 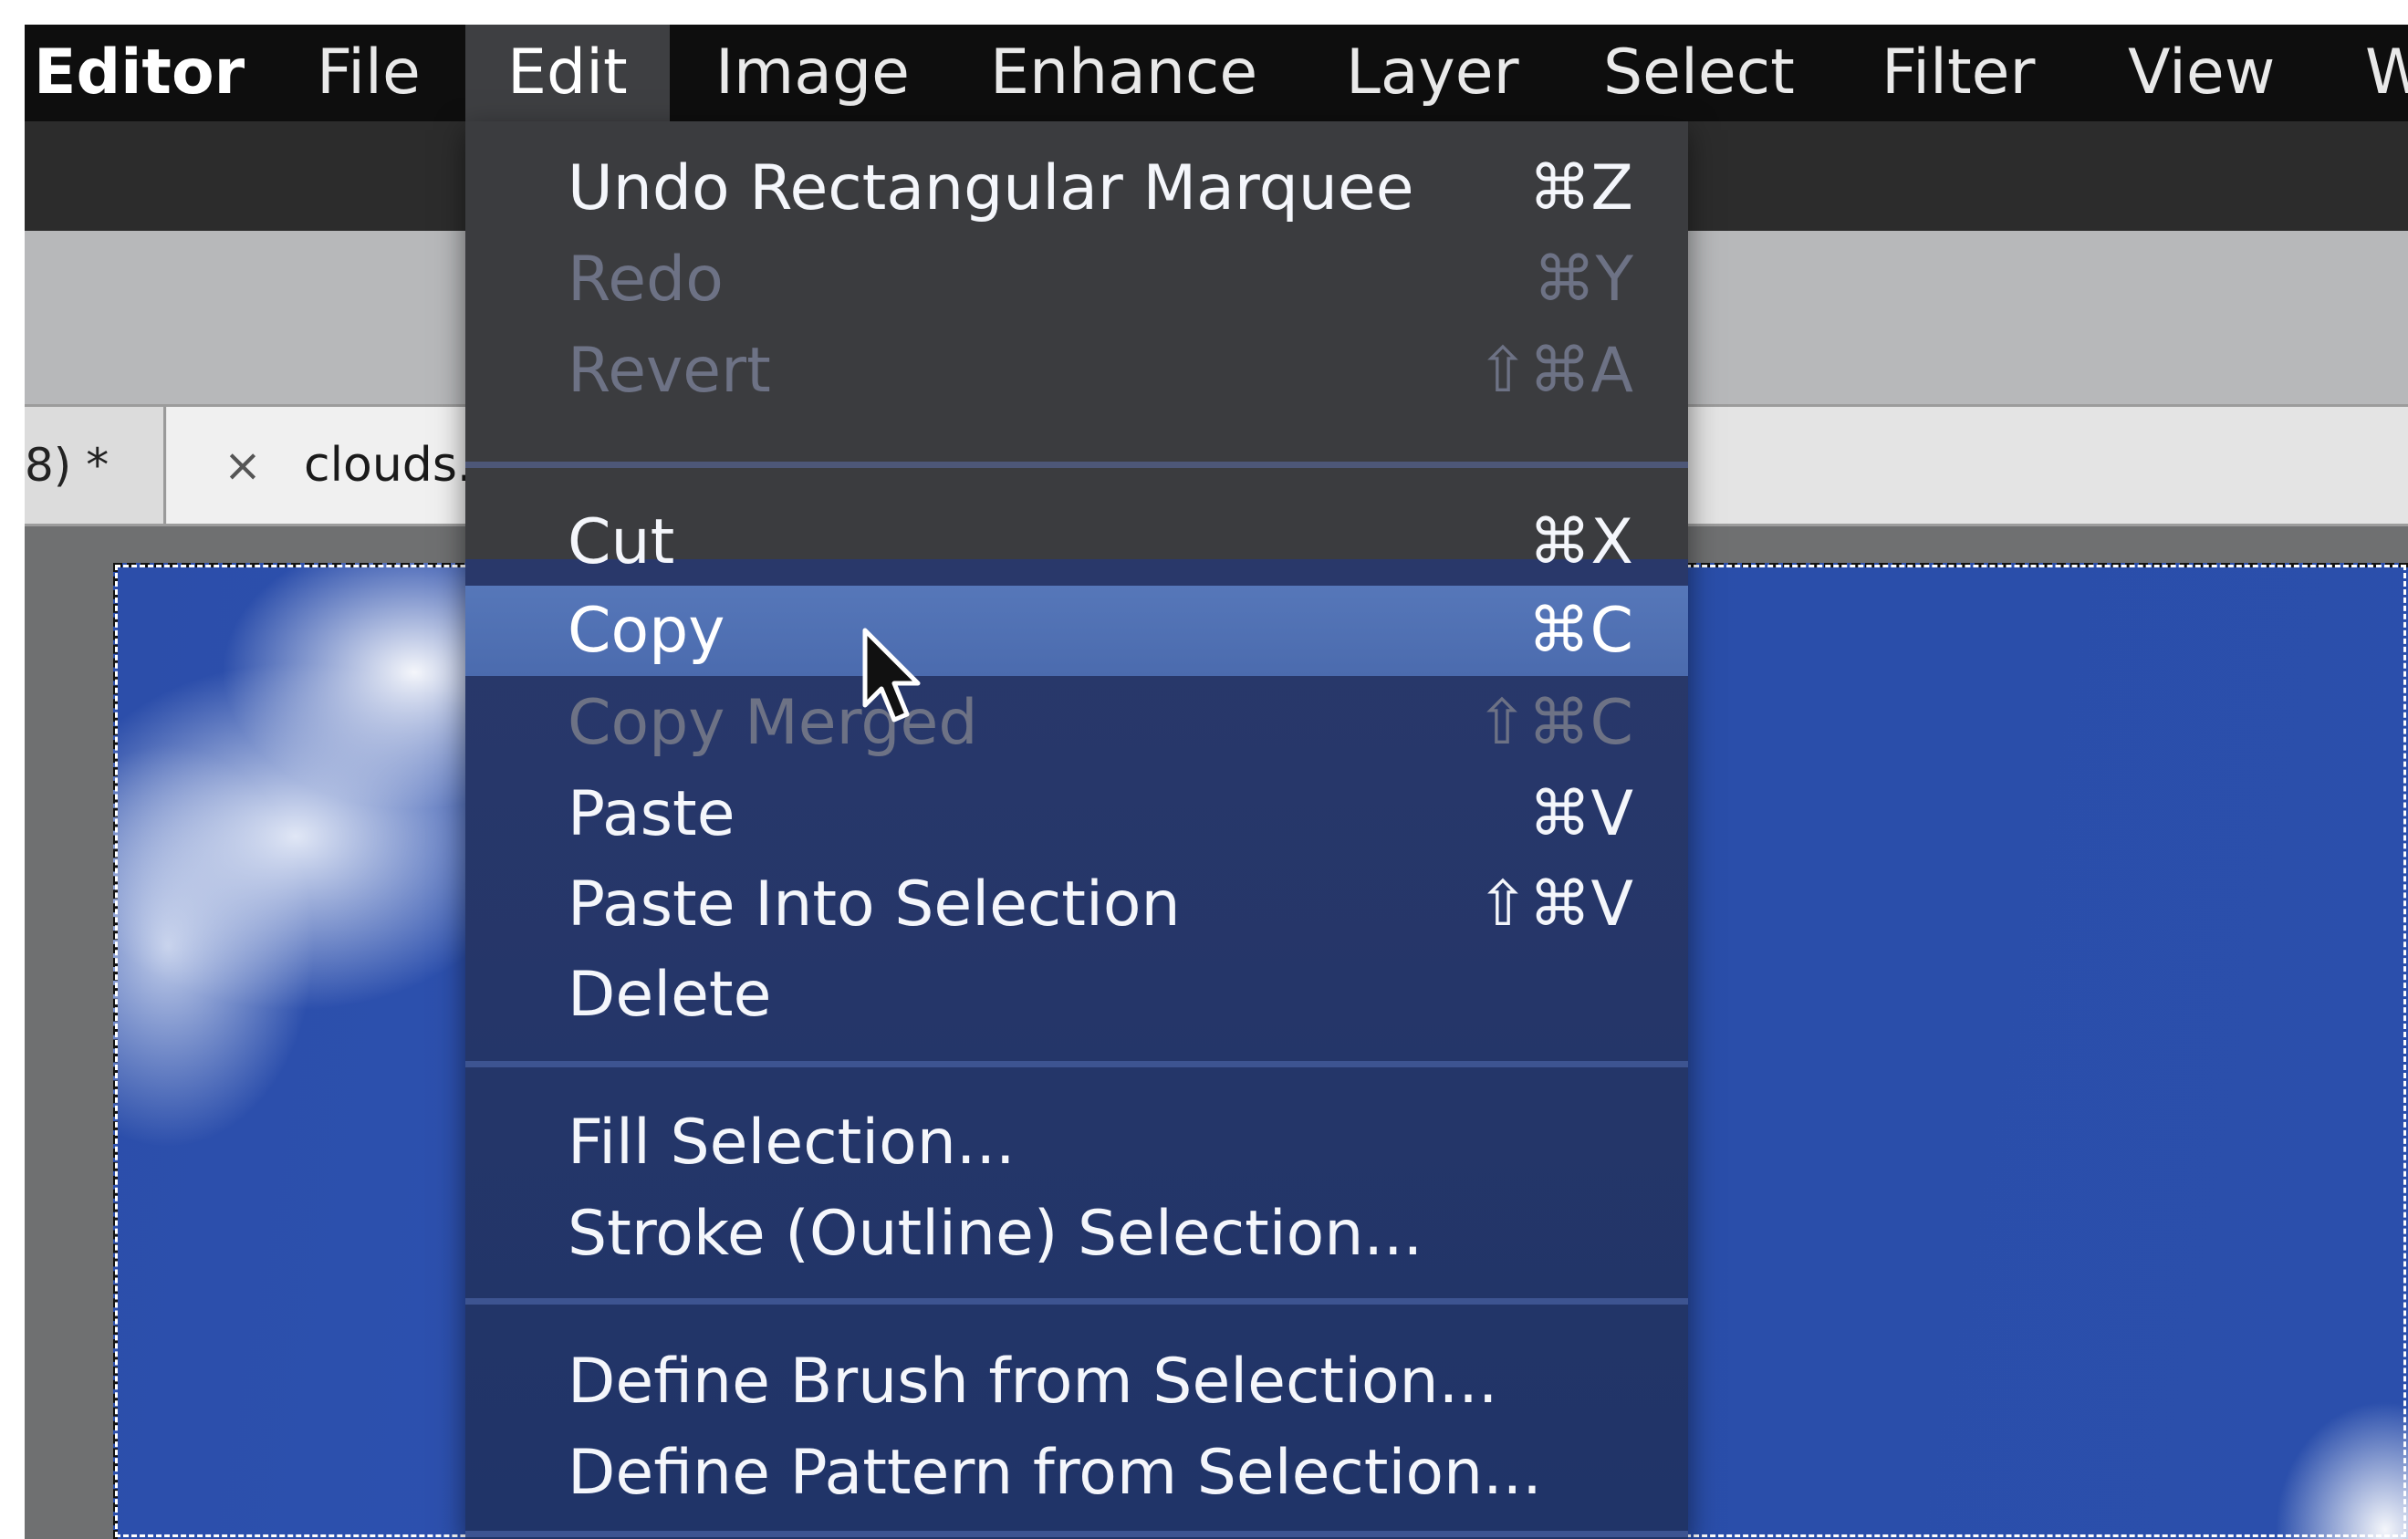 What do you see at coordinates (1076, 631) in the screenshot?
I see `menu-item-copy: Copy ⌘C` at bounding box center [1076, 631].